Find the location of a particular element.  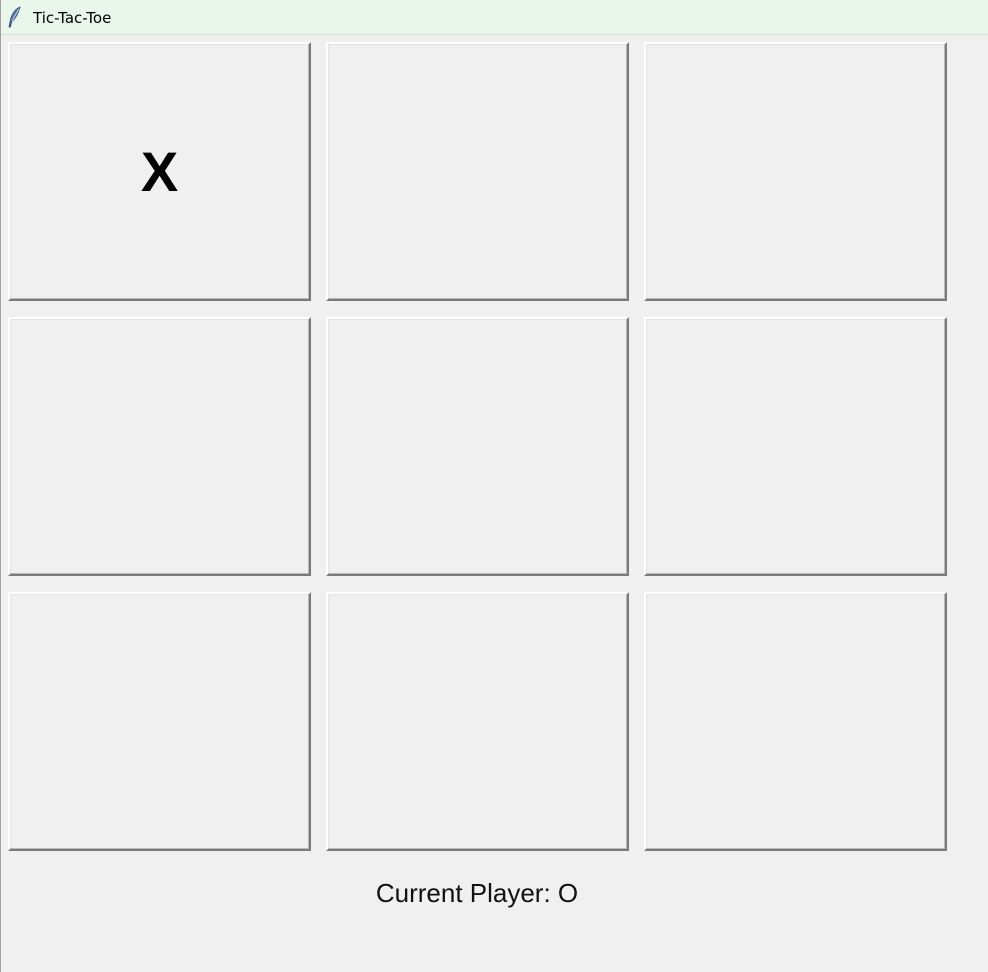

cell-mark: X is located at coordinates (159, 171).